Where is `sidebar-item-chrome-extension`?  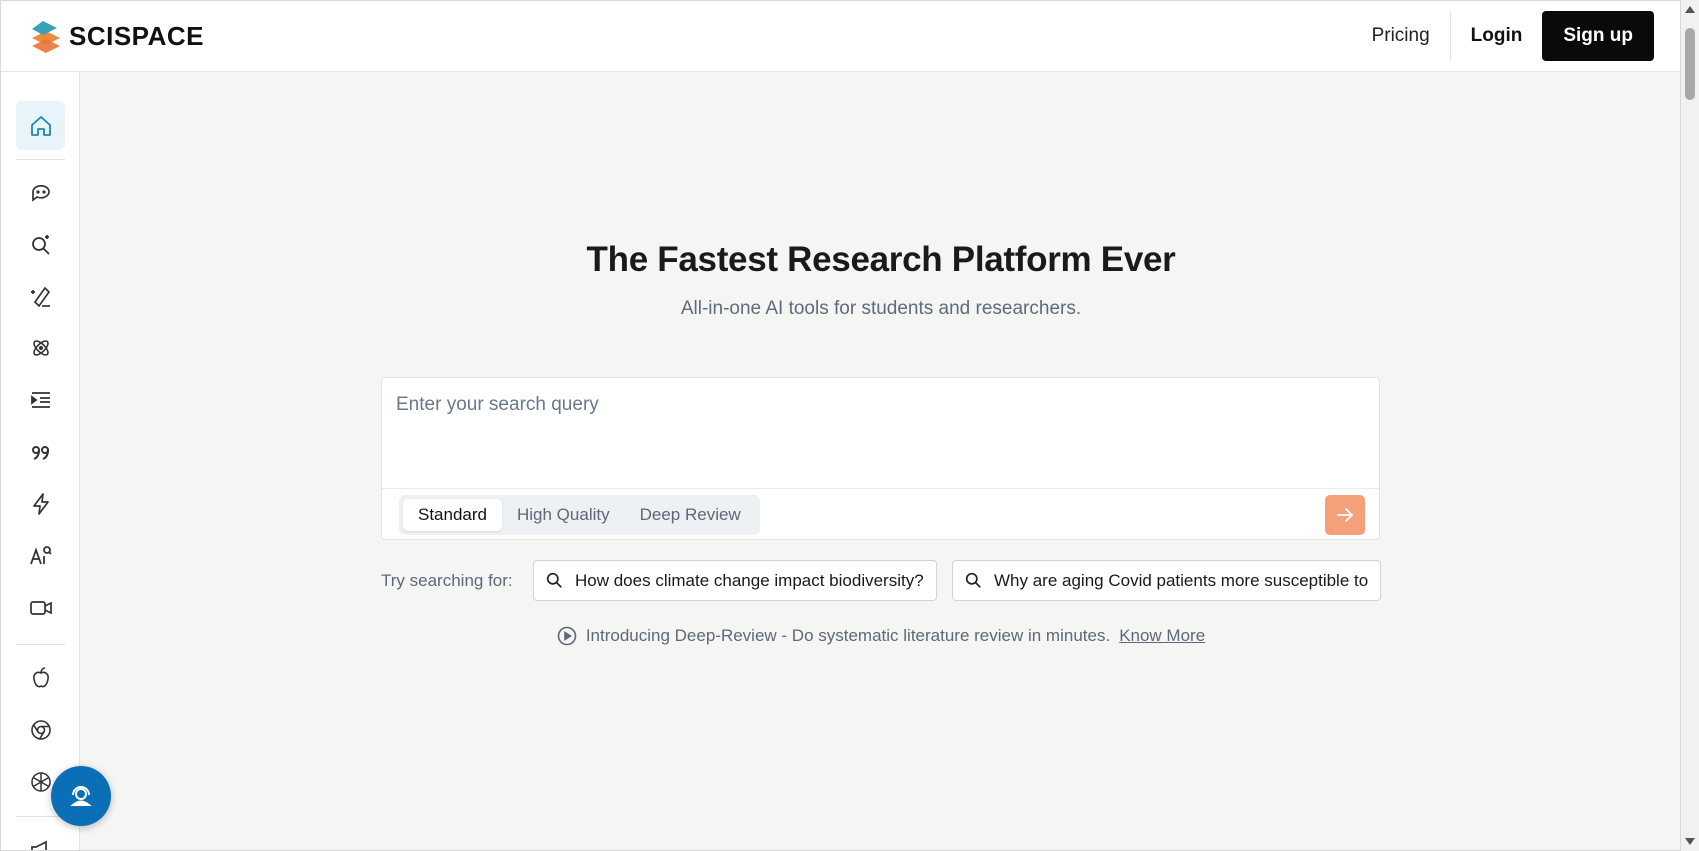
sidebar-item-chrome-extension is located at coordinates (40, 729).